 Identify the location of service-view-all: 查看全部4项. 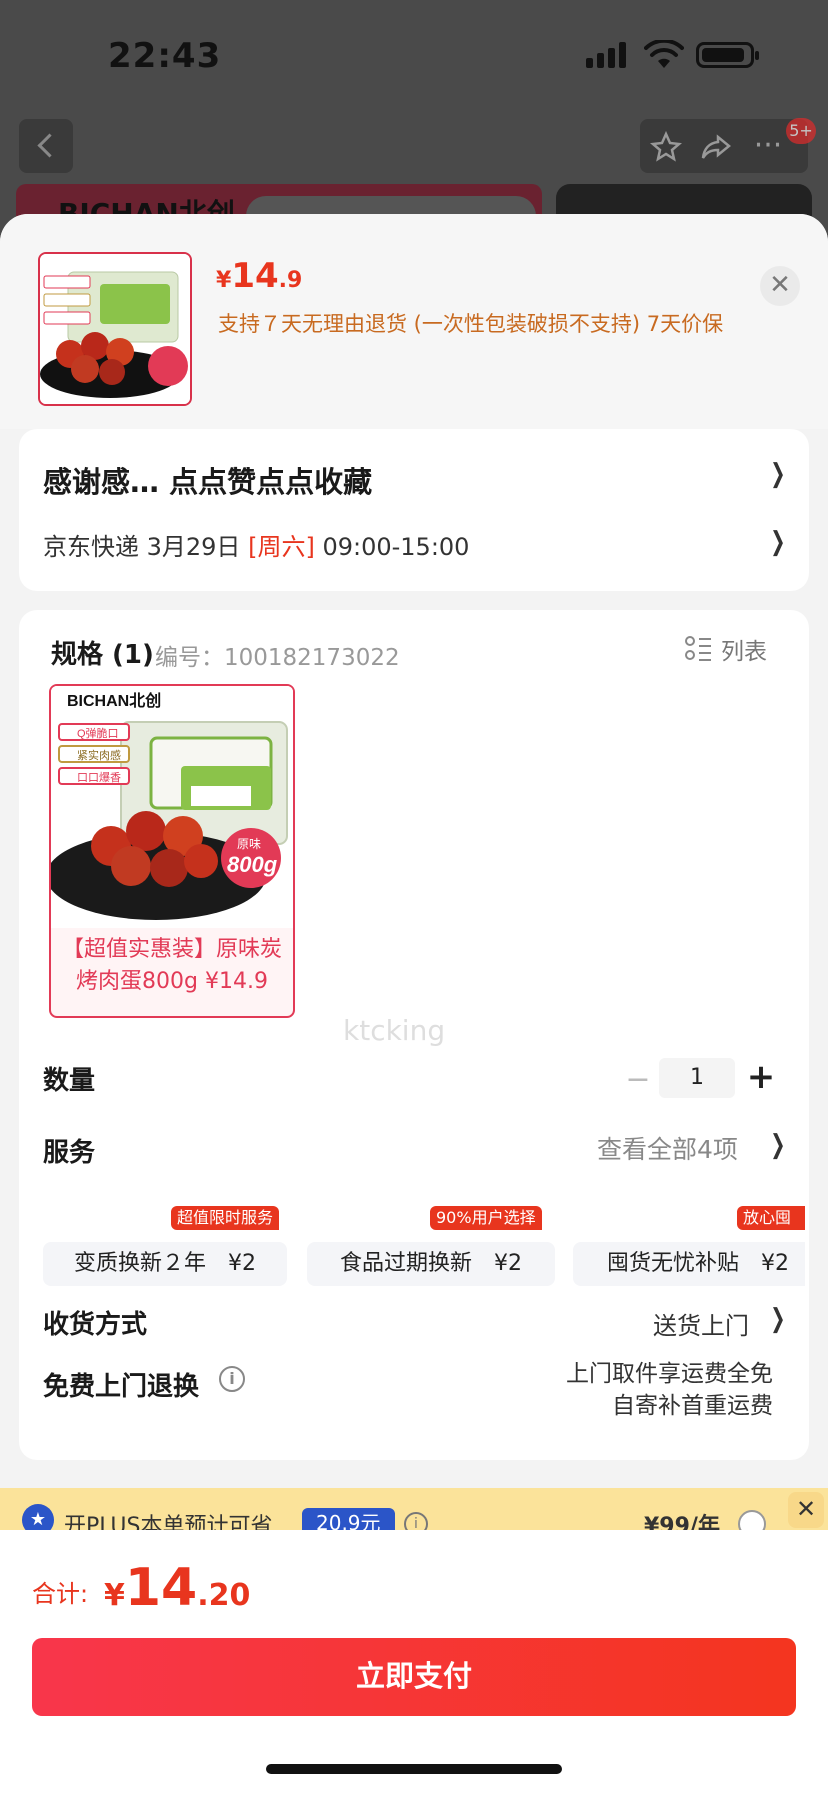
(667, 1148).